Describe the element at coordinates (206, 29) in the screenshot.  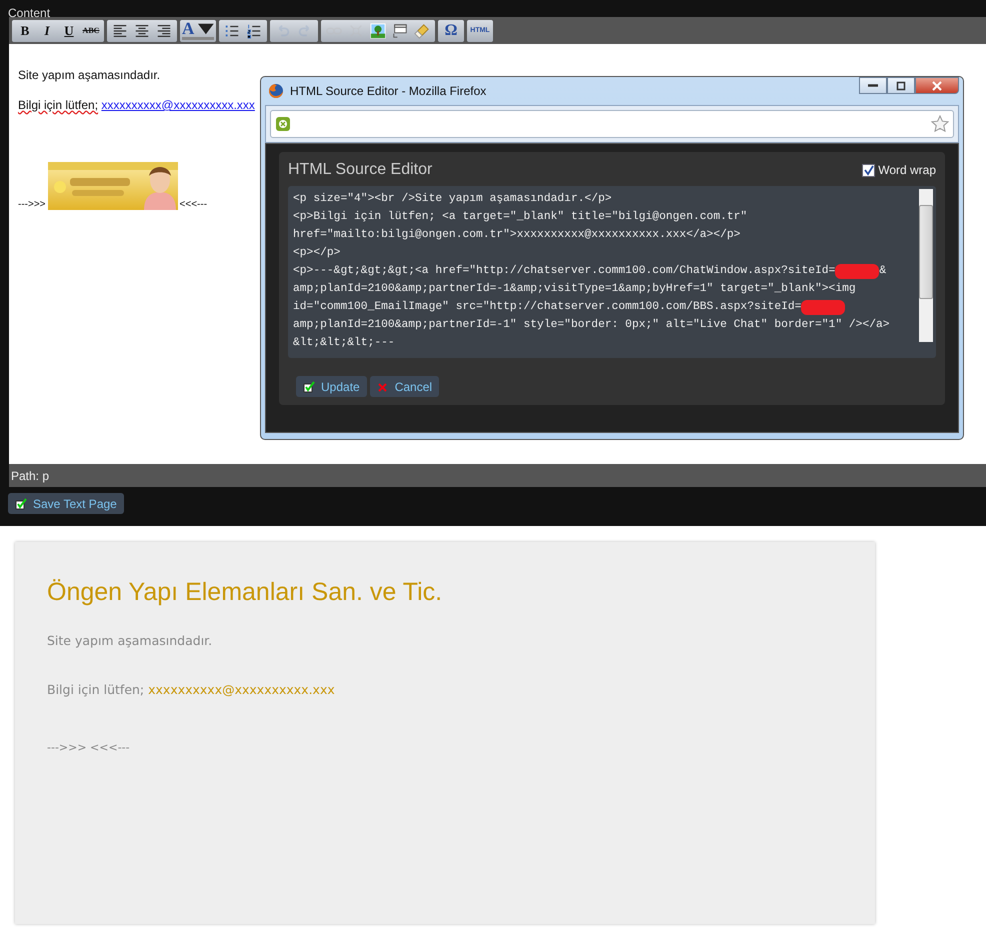
I see `caret-icon` at that location.